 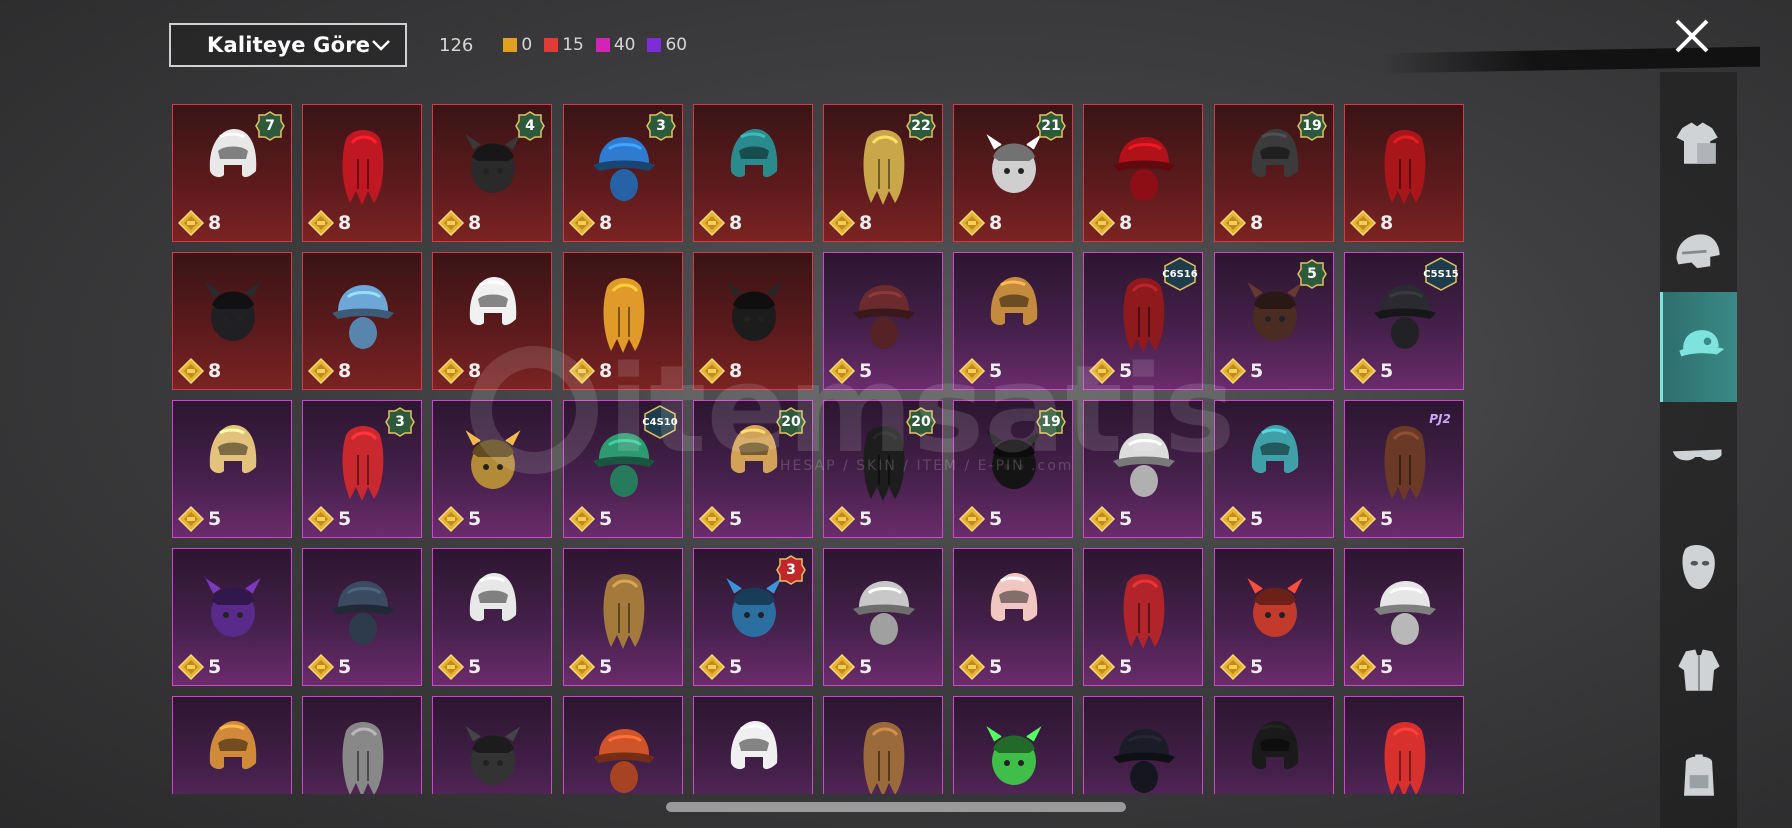 I want to click on rarity-count-value: 40, so click(x=624, y=45).